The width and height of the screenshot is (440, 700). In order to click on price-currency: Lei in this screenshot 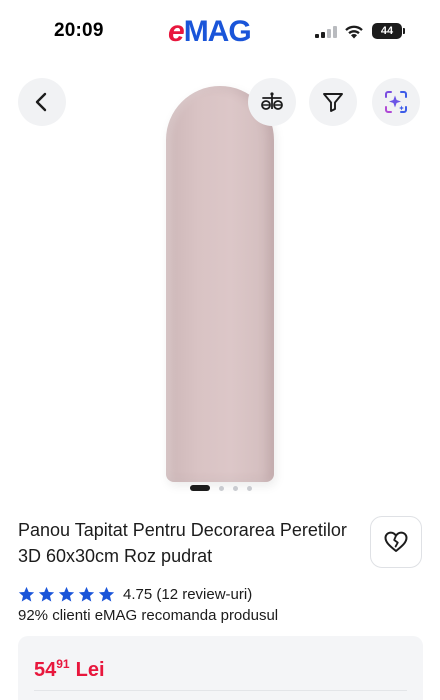, I will do `click(90, 670)`.